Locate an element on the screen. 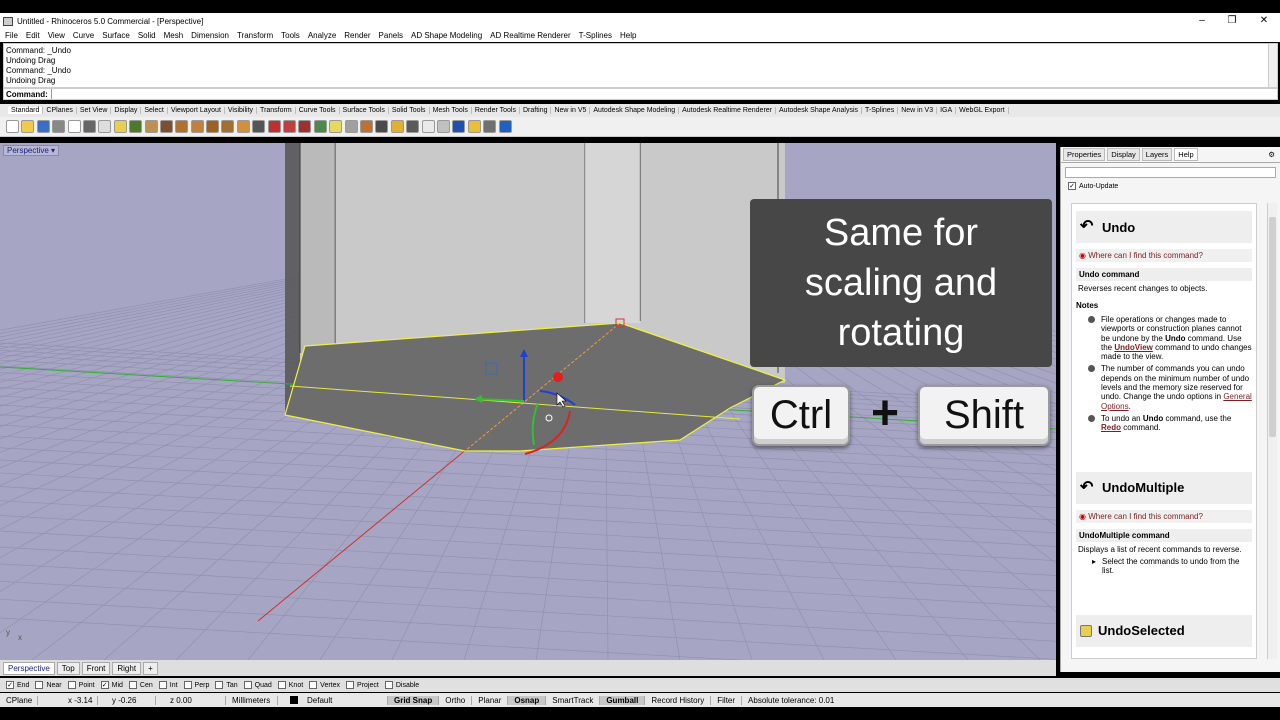 The width and height of the screenshot is (1280, 720). viewport-tab-right: Right is located at coordinates (127, 668).